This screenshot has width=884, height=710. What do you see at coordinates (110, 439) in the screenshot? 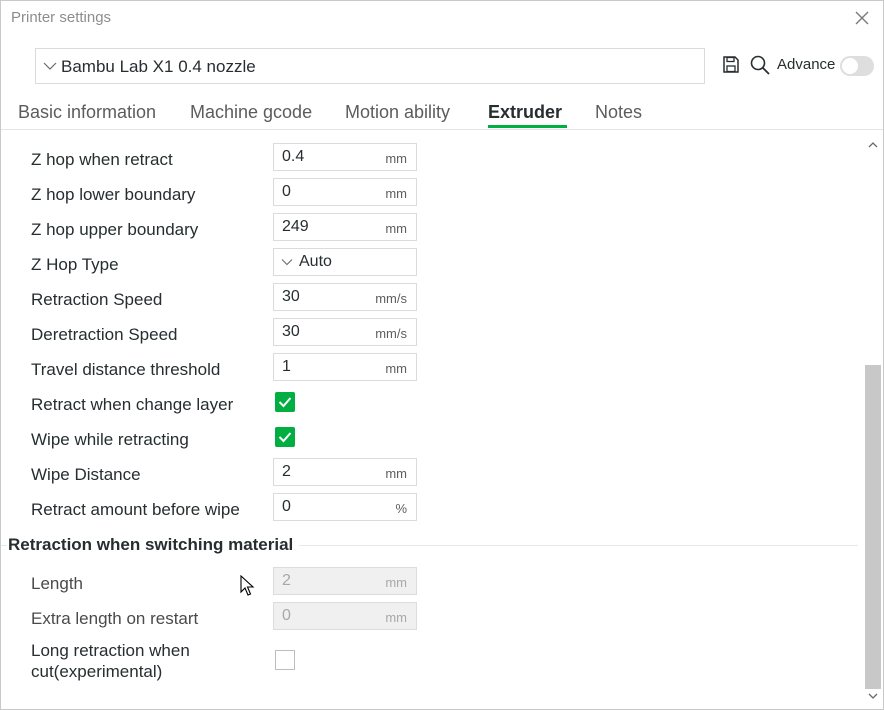
I see `setting-label: Wipe while retracting` at bounding box center [110, 439].